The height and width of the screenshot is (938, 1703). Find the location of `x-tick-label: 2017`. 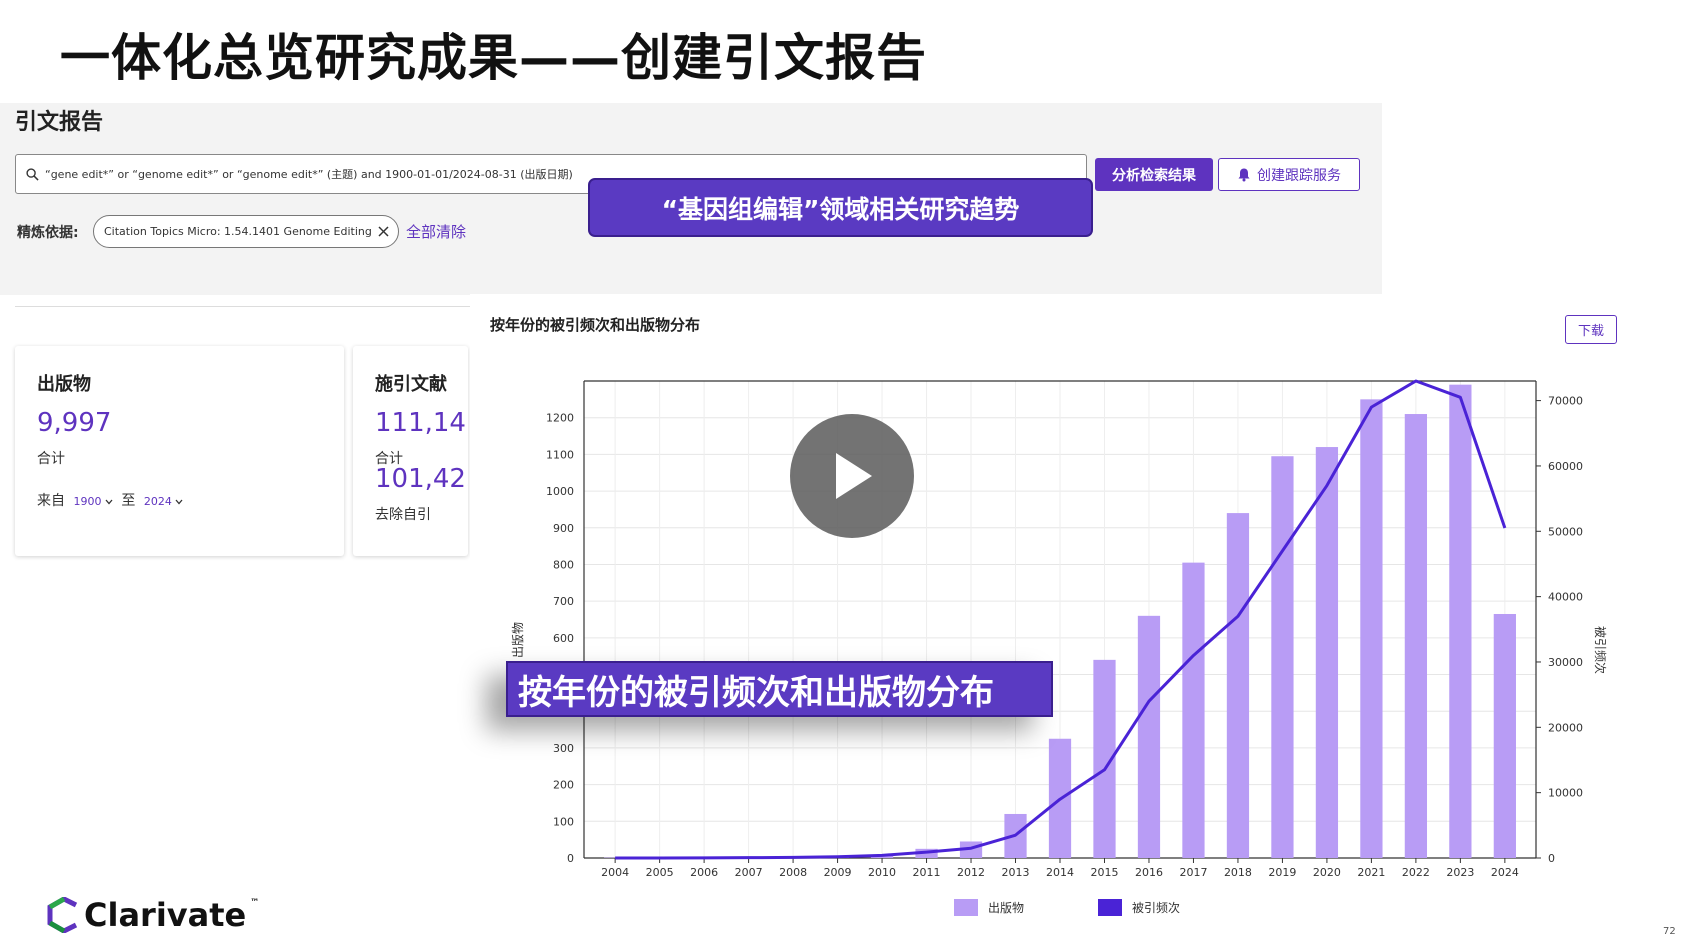

x-tick-label: 2017 is located at coordinates (1193, 872).